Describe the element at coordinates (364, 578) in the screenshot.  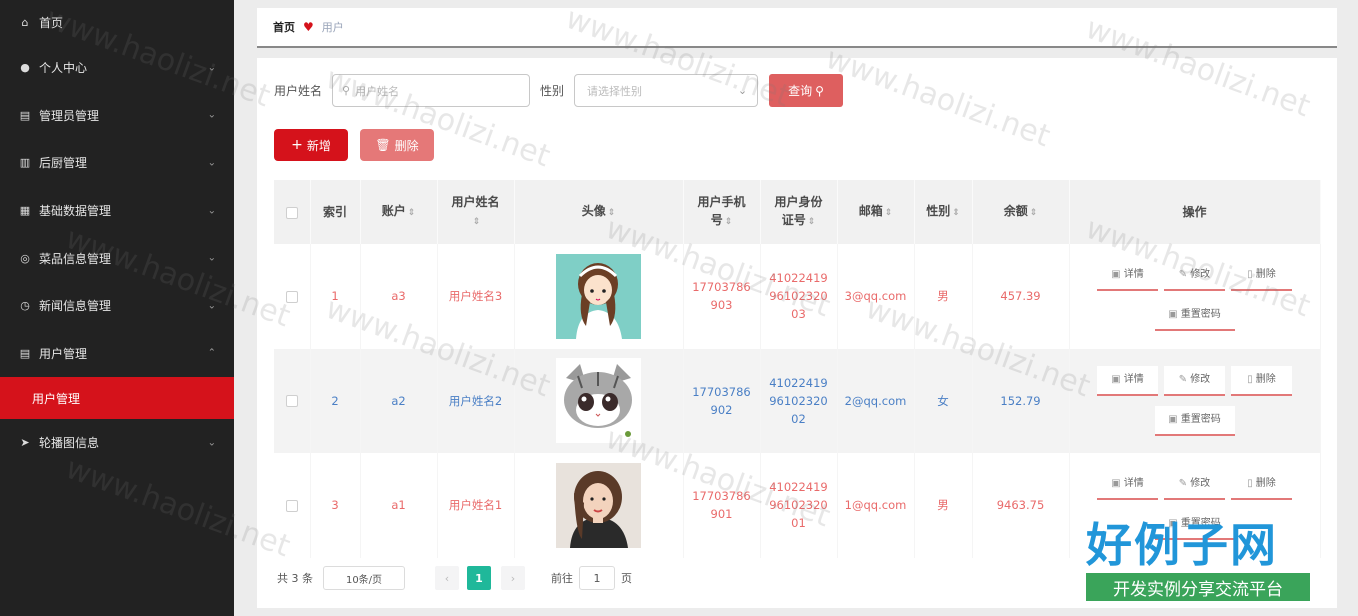
I see `page-size-select: 10条/页` at that location.